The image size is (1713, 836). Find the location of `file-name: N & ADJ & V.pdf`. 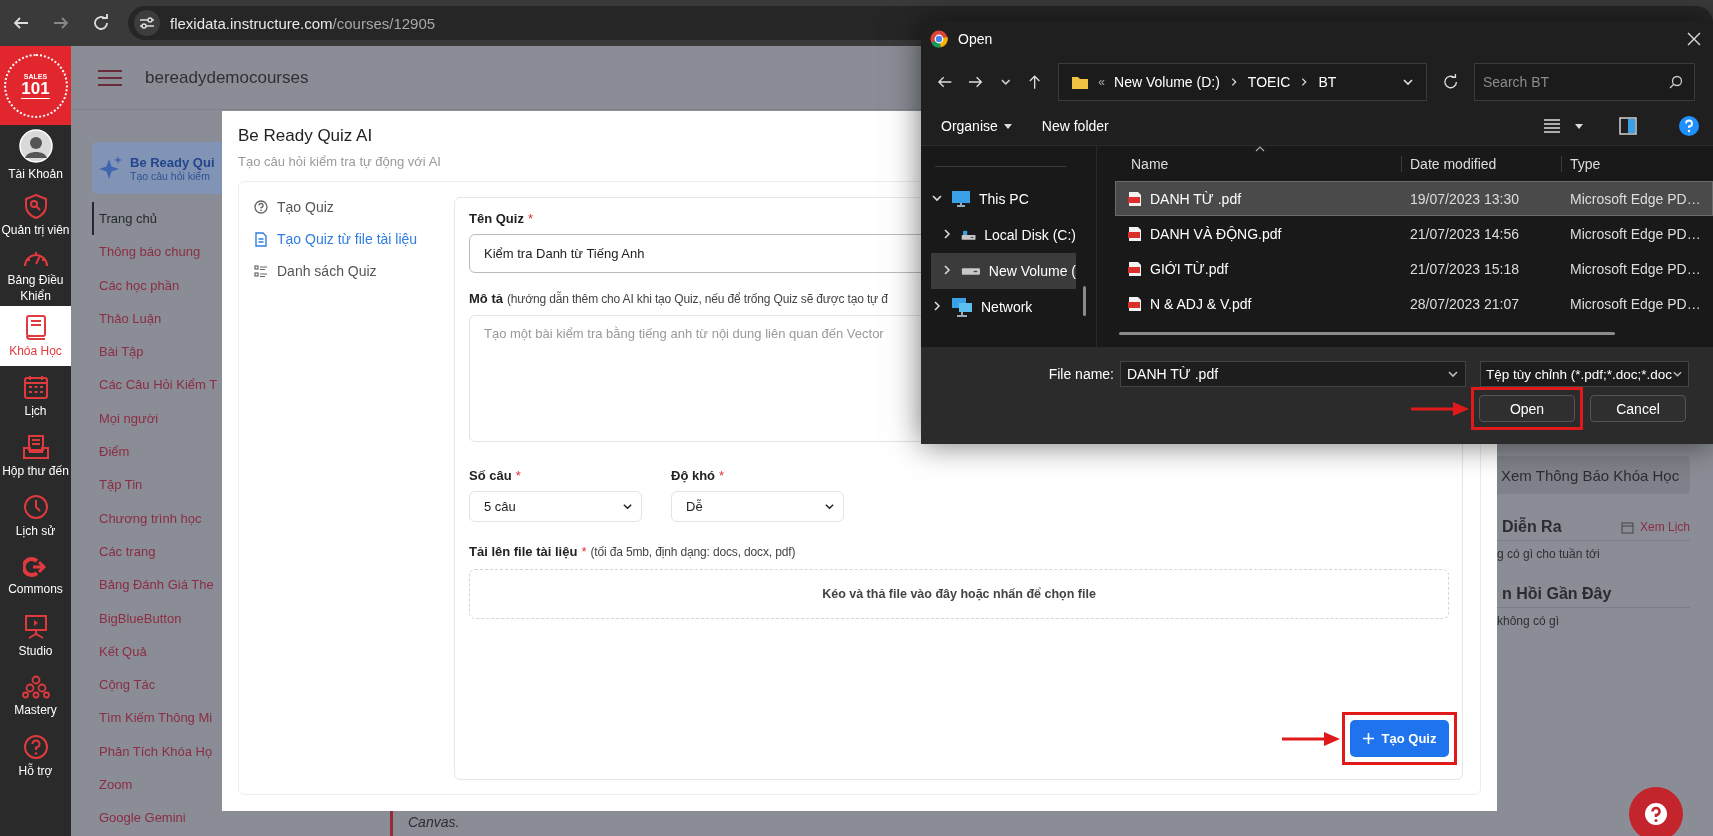

file-name: N & ADJ & V.pdf is located at coordinates (1201, 303).